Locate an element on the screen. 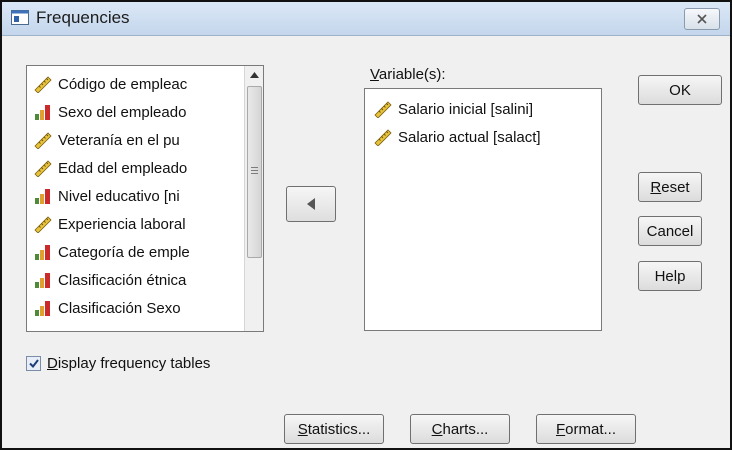 This screenshot has height=450, width=732. source-list-item: Edad del empleado is located at coordinates (138, 168).